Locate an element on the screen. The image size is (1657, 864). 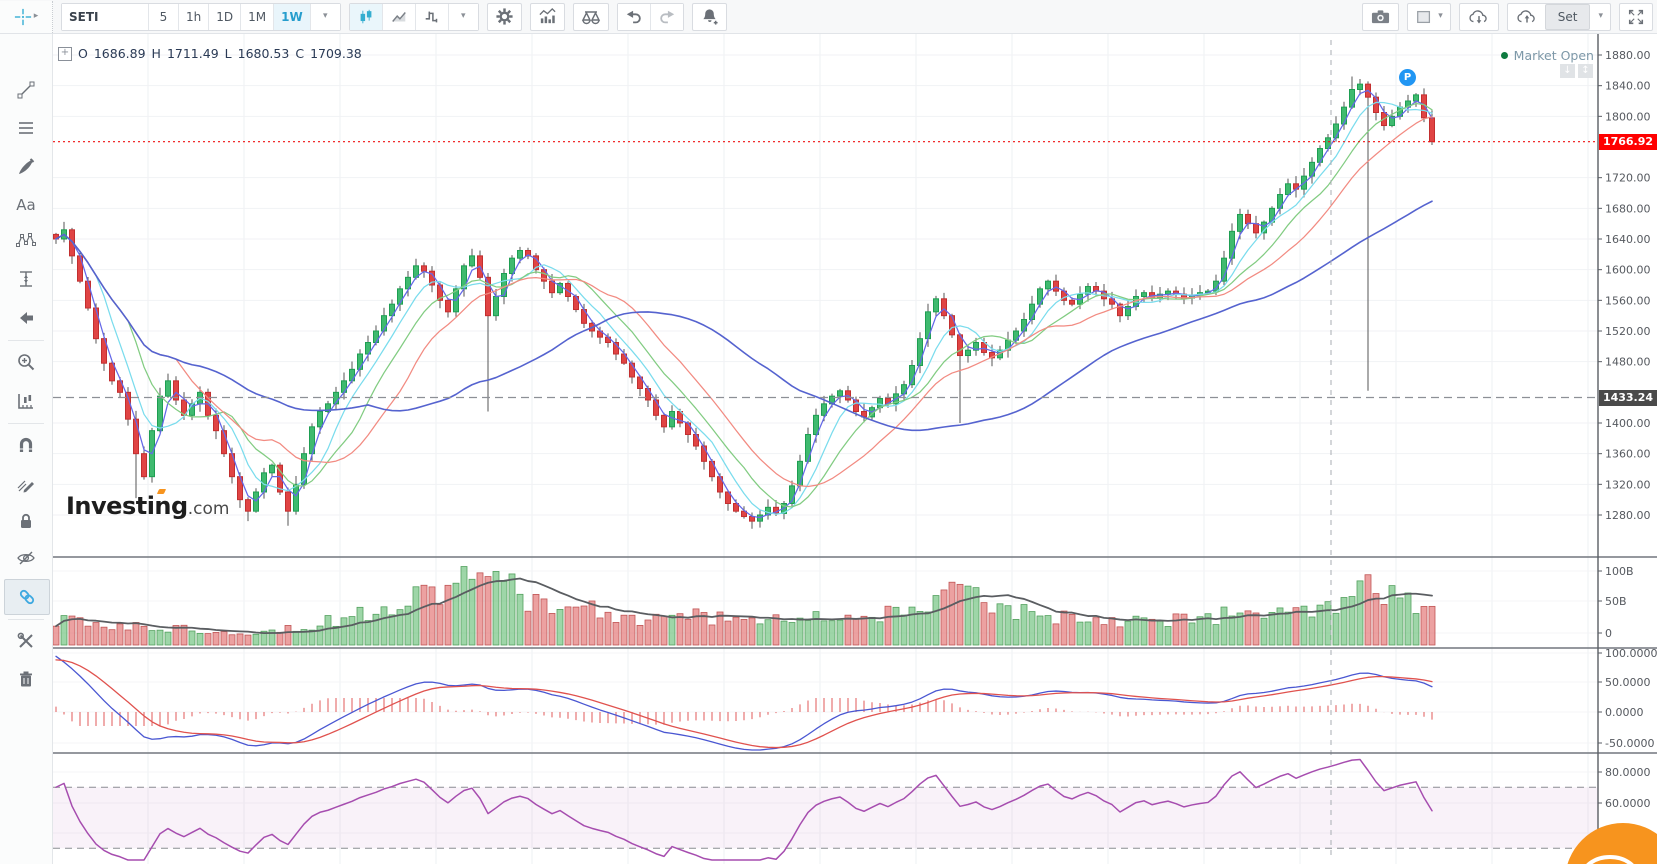
candlestick-type-button is located at coordinates (365, 16).